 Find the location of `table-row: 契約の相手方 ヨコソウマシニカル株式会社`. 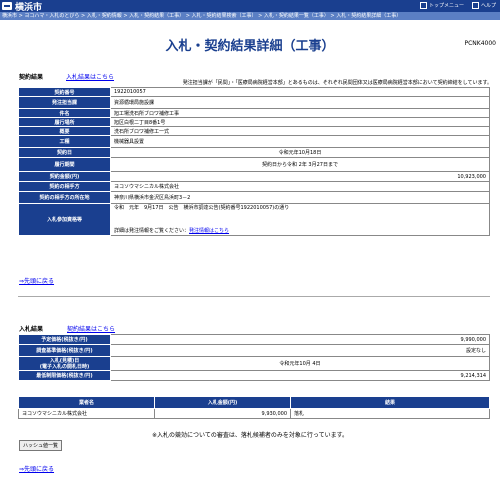

table-row: 契約の相手方 ヨコソウマシニカル株式会社 is located at coordinates (254, 186).